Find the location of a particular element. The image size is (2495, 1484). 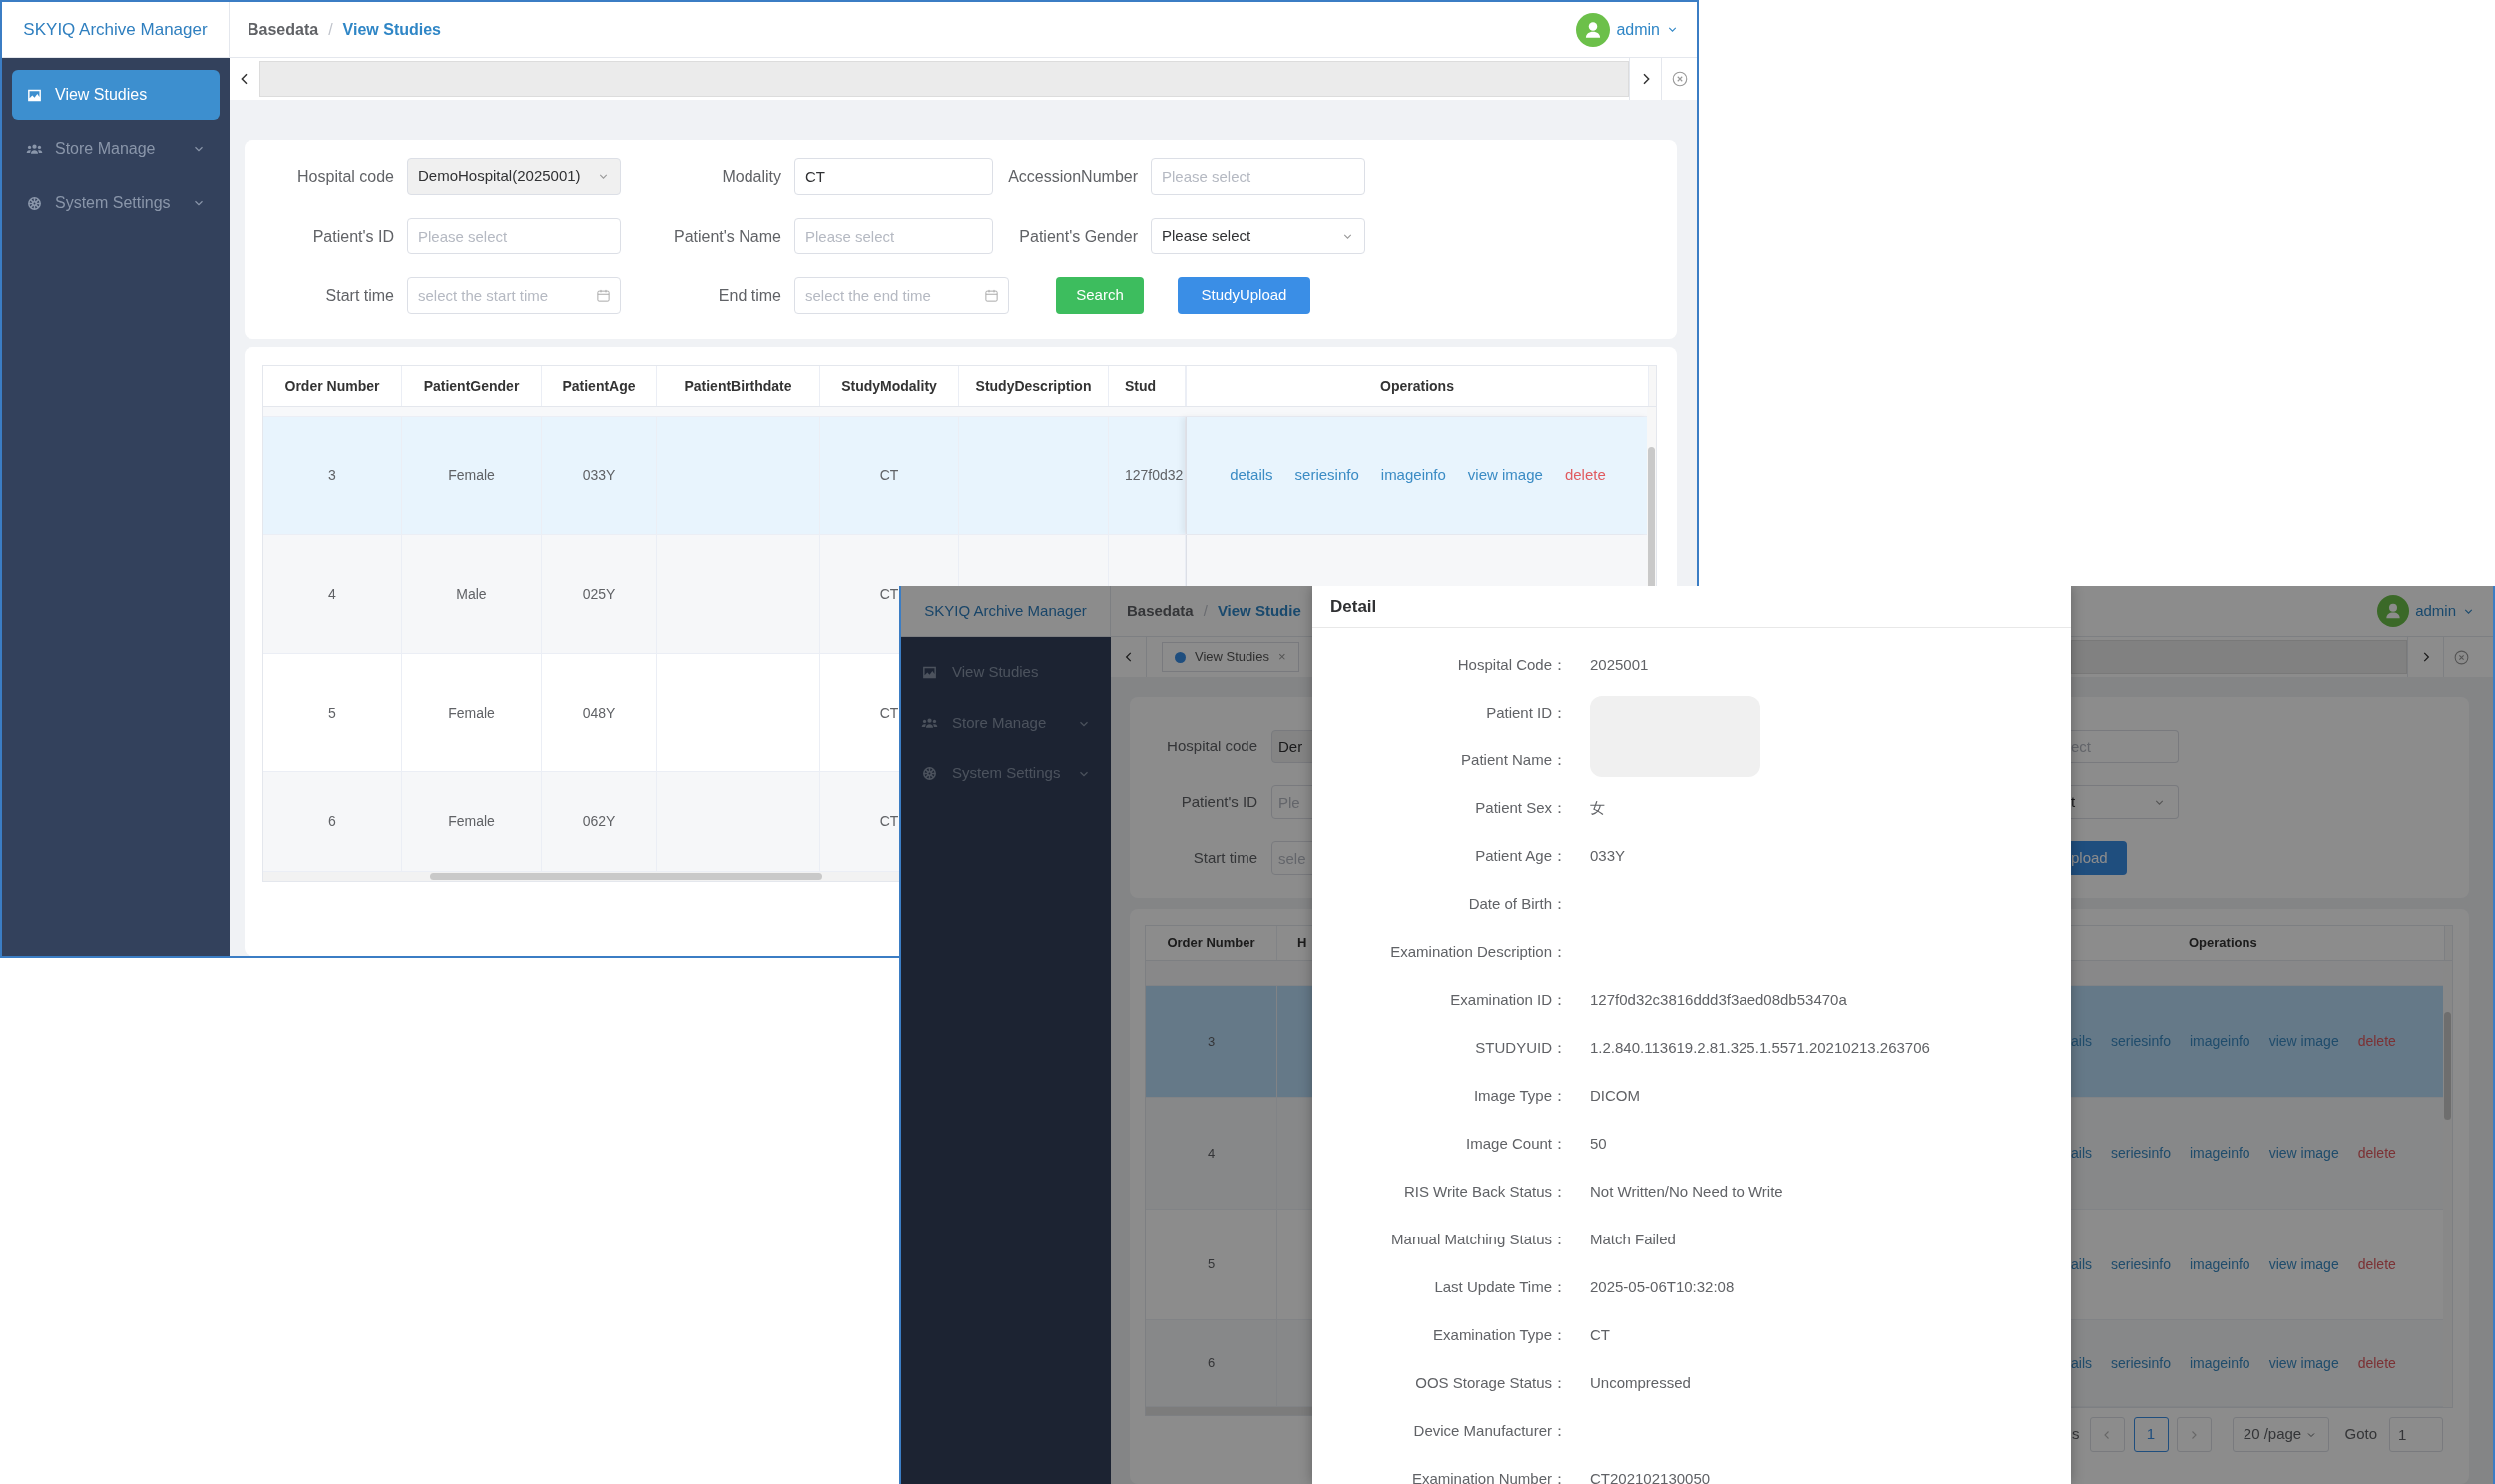

table-cell-text: 127f0d32 is located at coordinates (1154, 475).